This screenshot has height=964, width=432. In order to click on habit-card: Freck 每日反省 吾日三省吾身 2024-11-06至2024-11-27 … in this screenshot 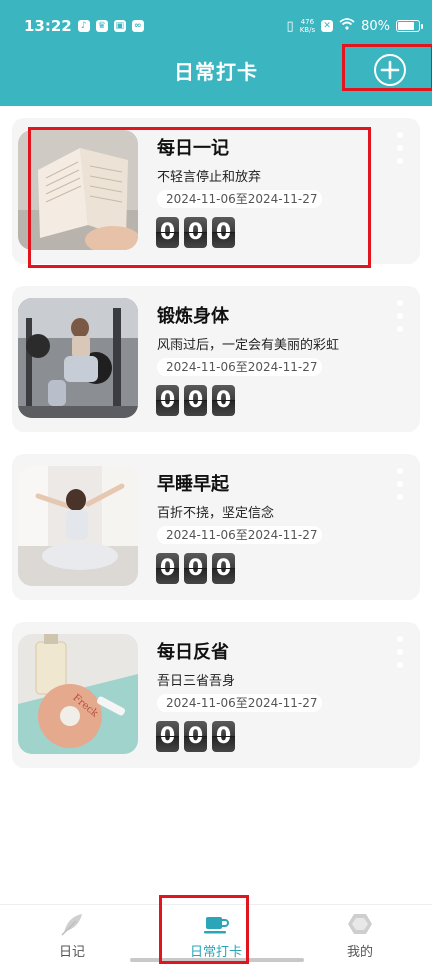, I will do `click(216, 695)`.